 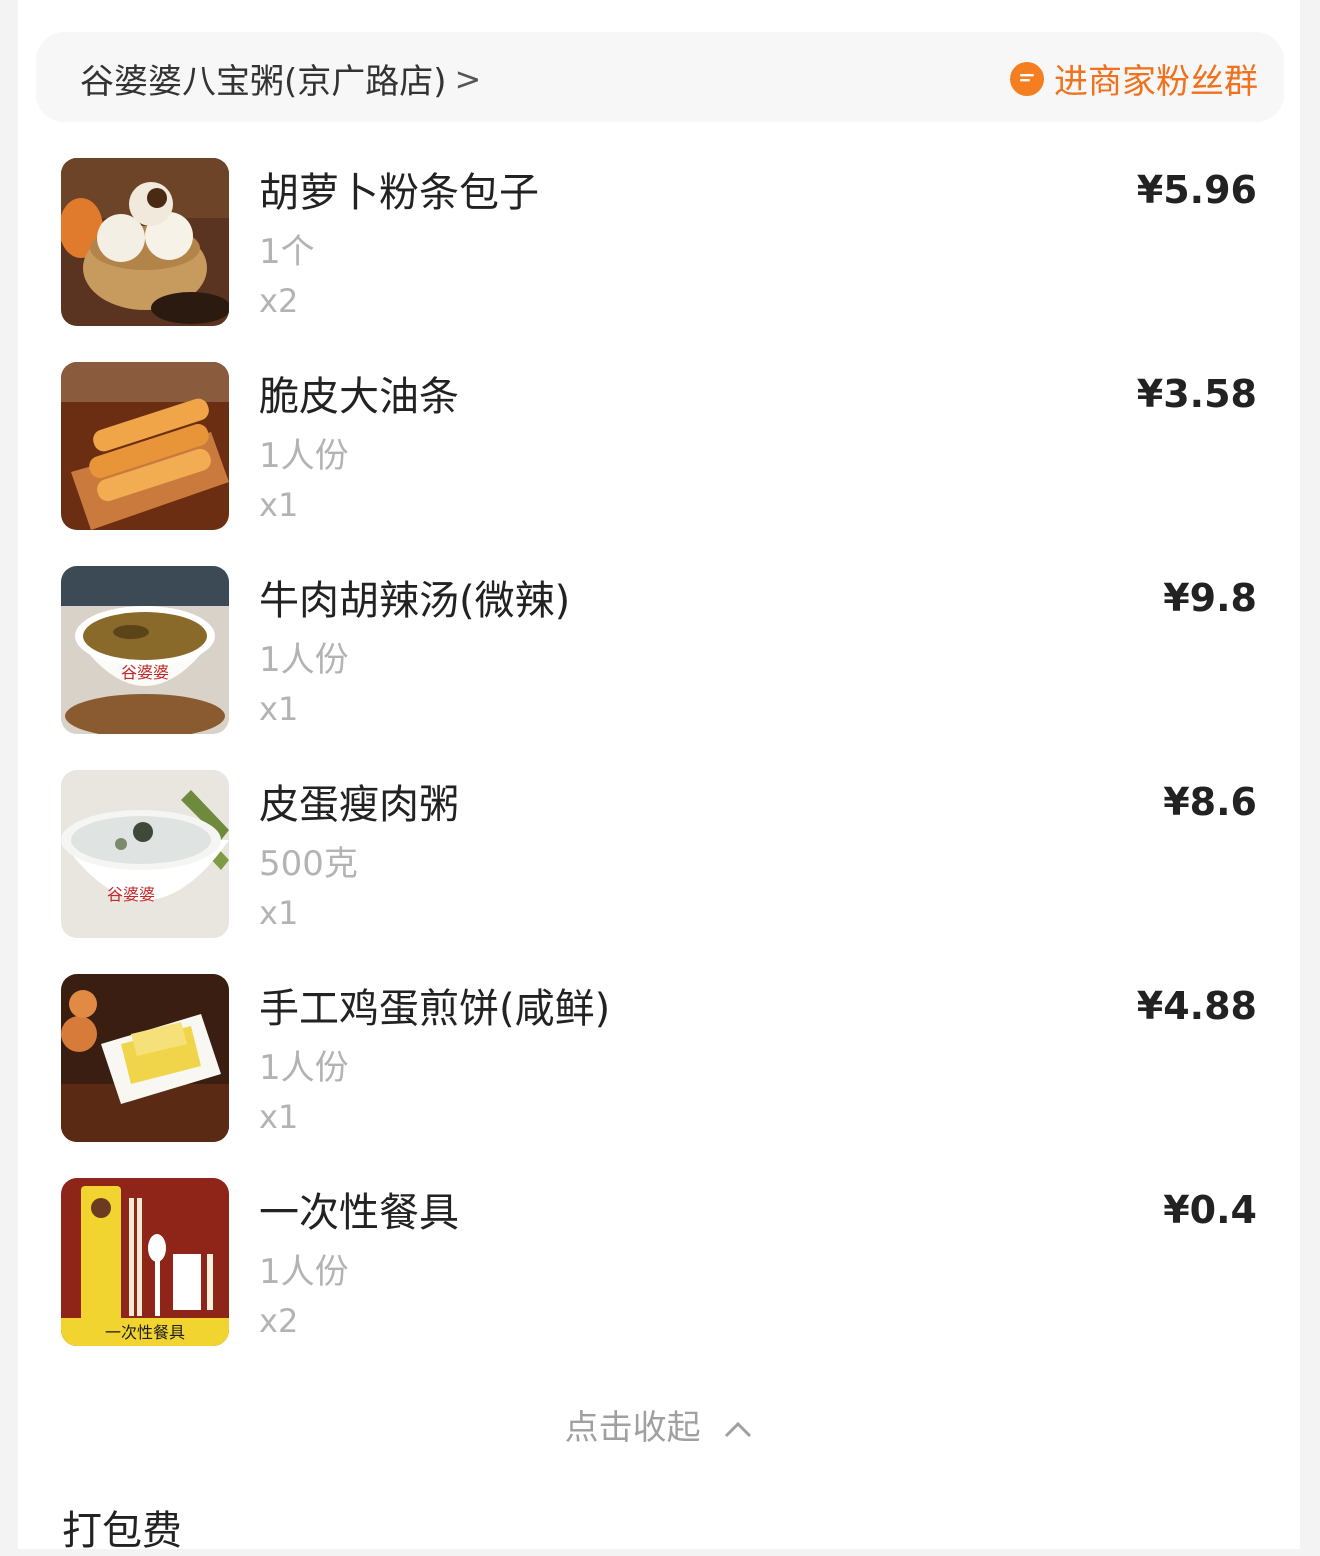 What do you see at coordinates (661, 854) in the screenshot?
I see `order-item: 谷婆婆 皮蛋瘦肉粥 500克 x1 ¥8.6` at bounding box center [661, 854].